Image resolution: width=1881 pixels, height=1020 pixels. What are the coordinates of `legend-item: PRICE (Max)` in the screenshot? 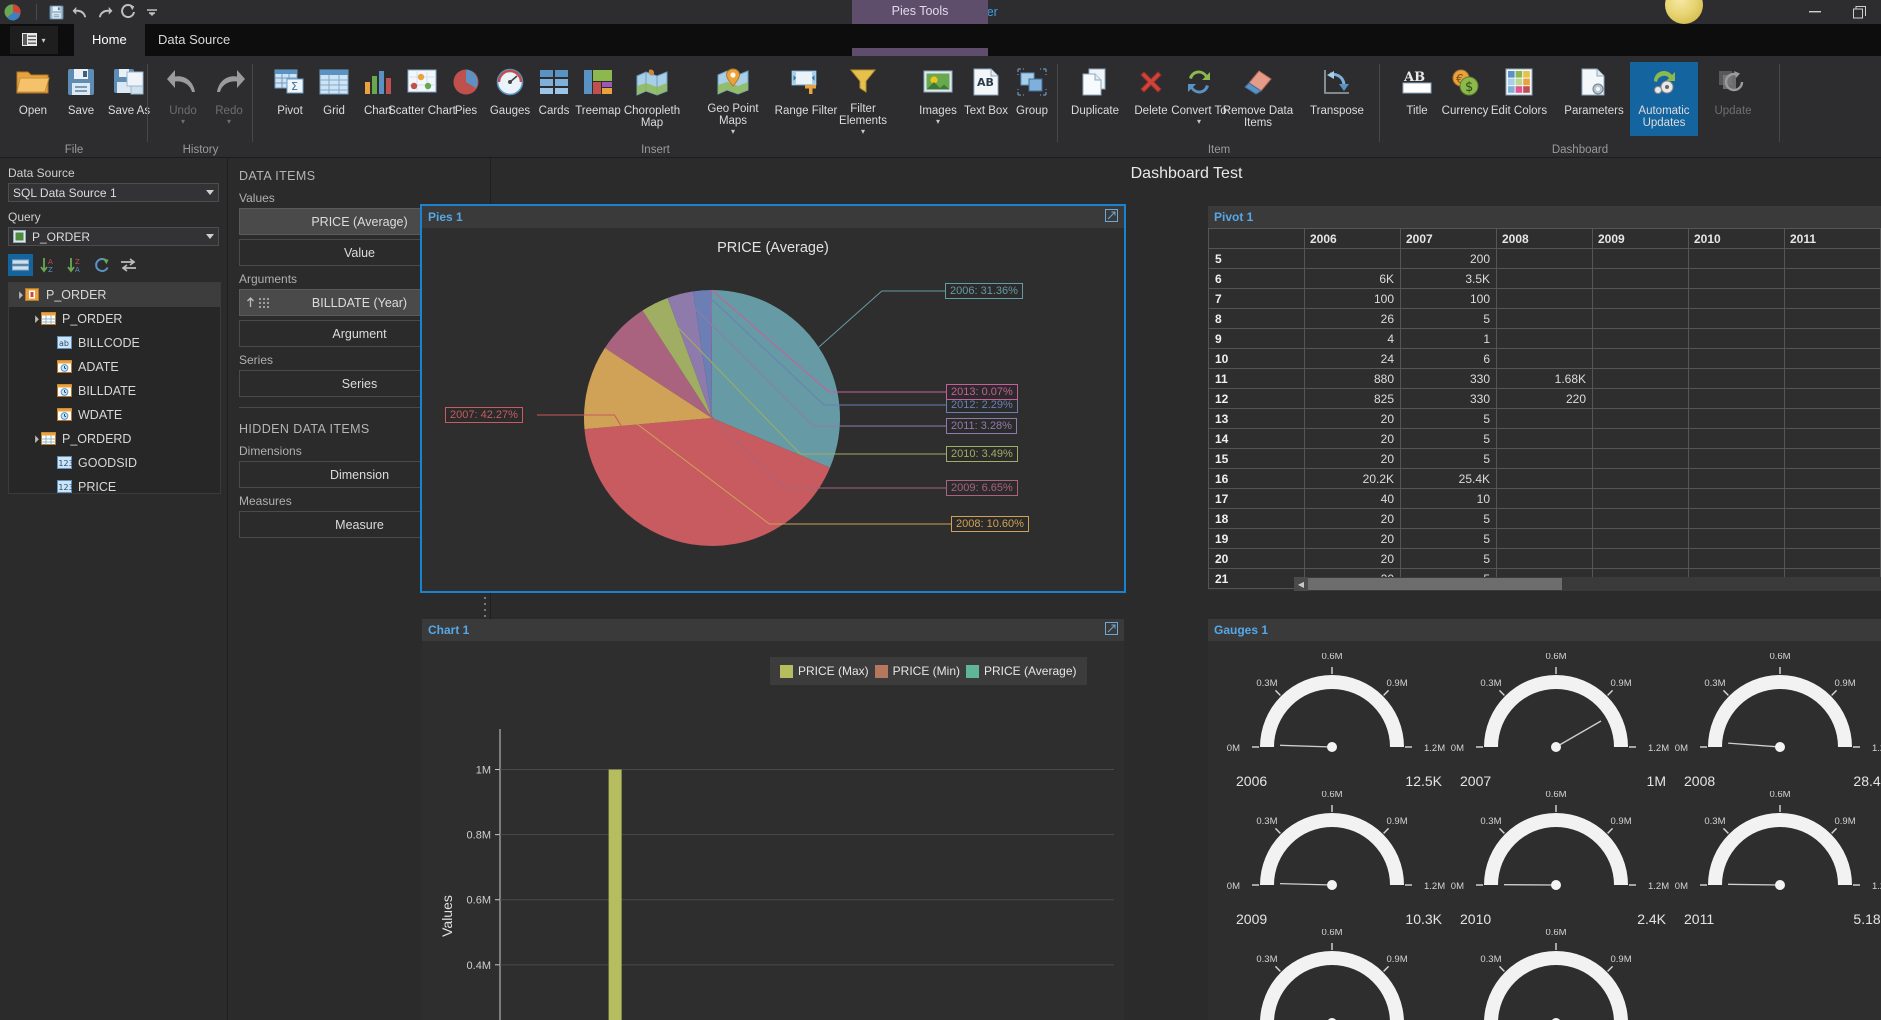 It's located at (824, 671).